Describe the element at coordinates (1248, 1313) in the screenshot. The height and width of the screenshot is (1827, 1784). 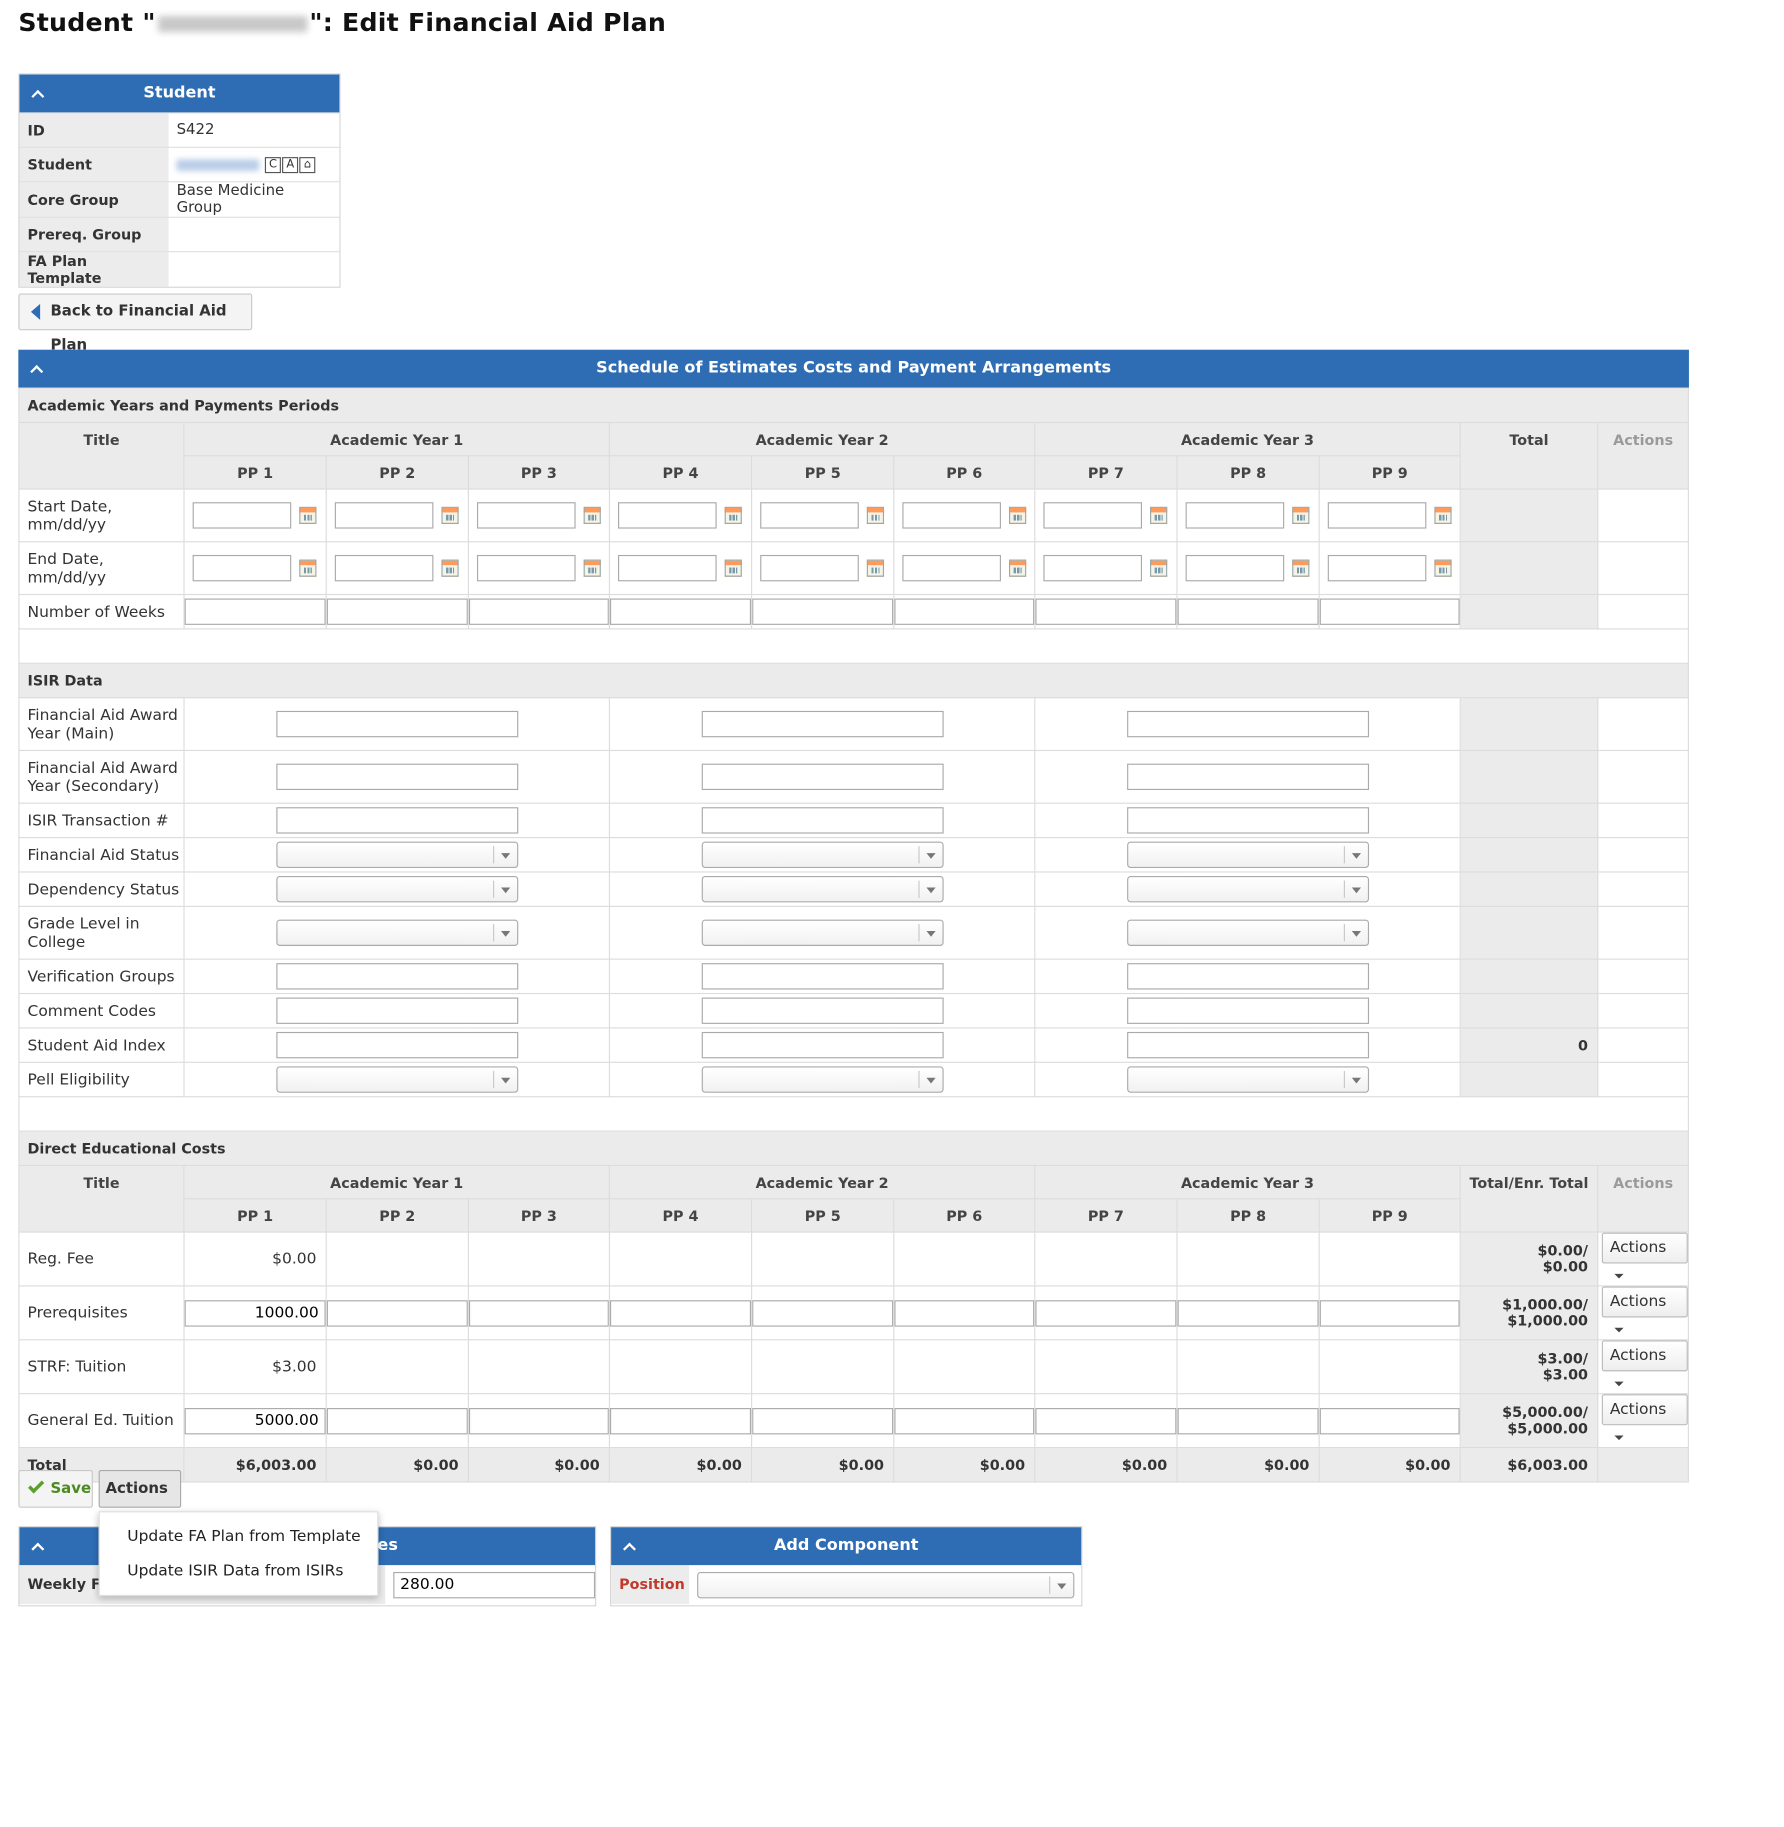
I see `cost-1-pp8-input` at that location.